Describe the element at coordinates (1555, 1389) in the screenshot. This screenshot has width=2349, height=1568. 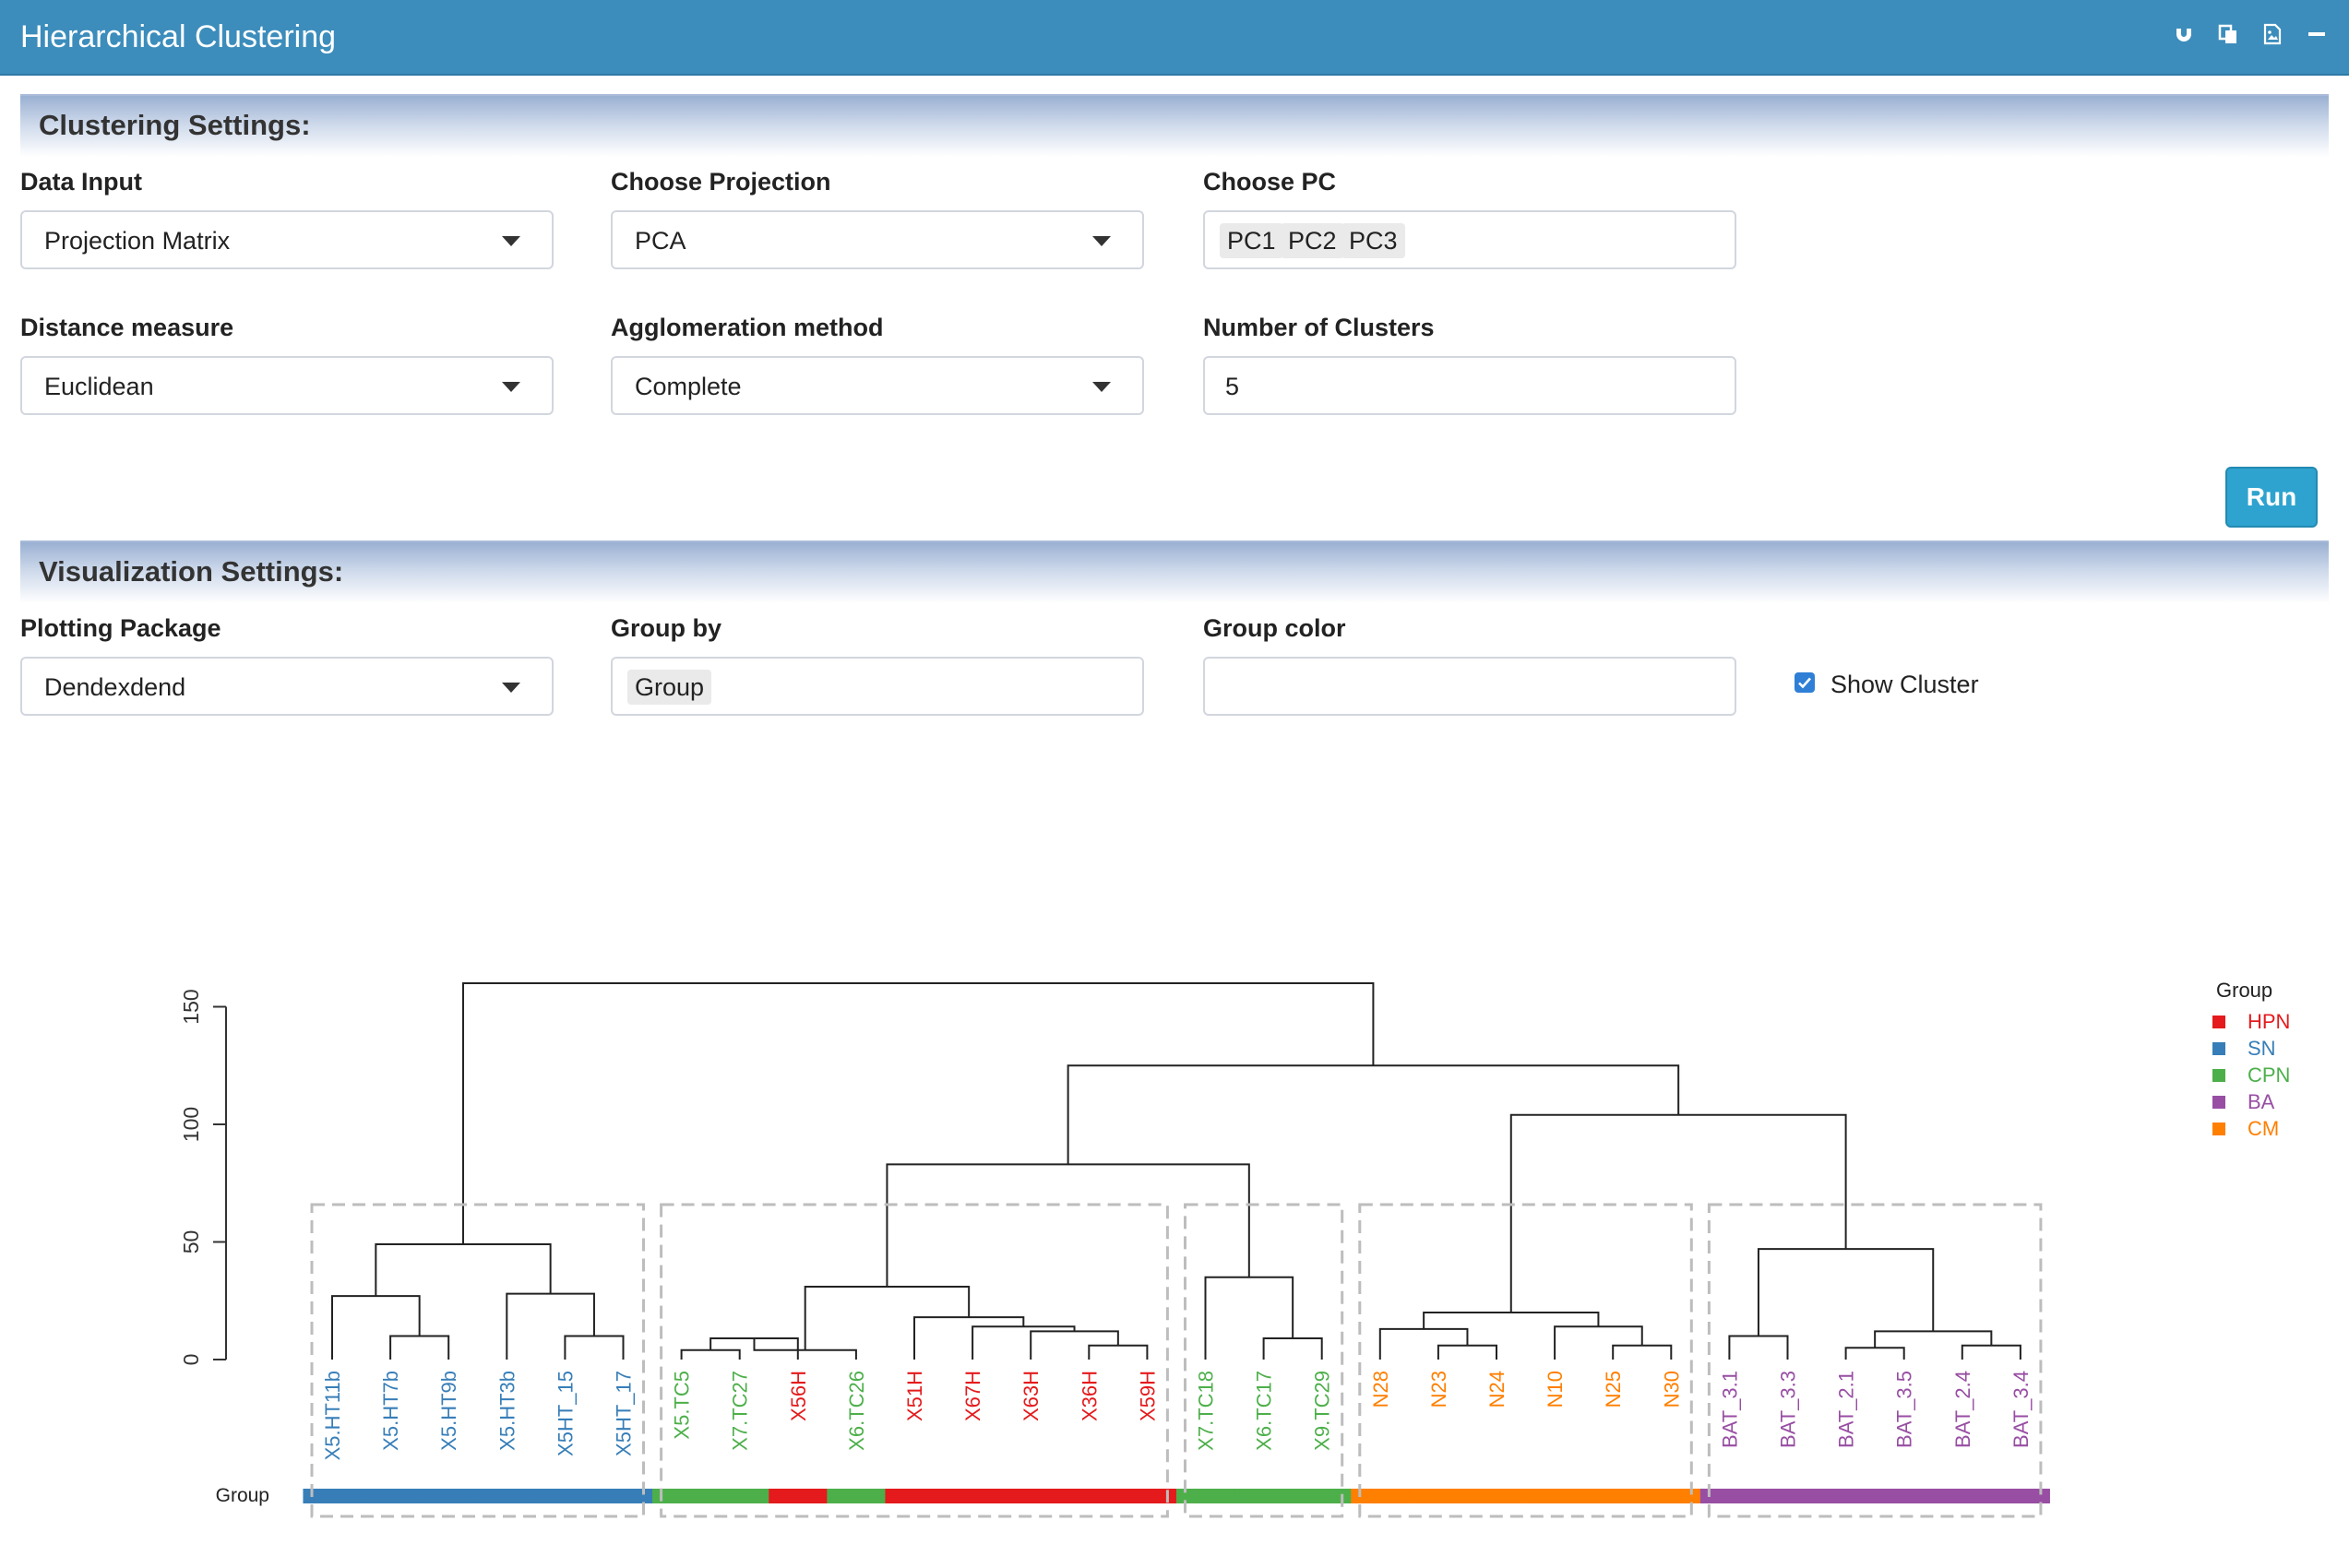
I see `leaf-label: N10` at that location.